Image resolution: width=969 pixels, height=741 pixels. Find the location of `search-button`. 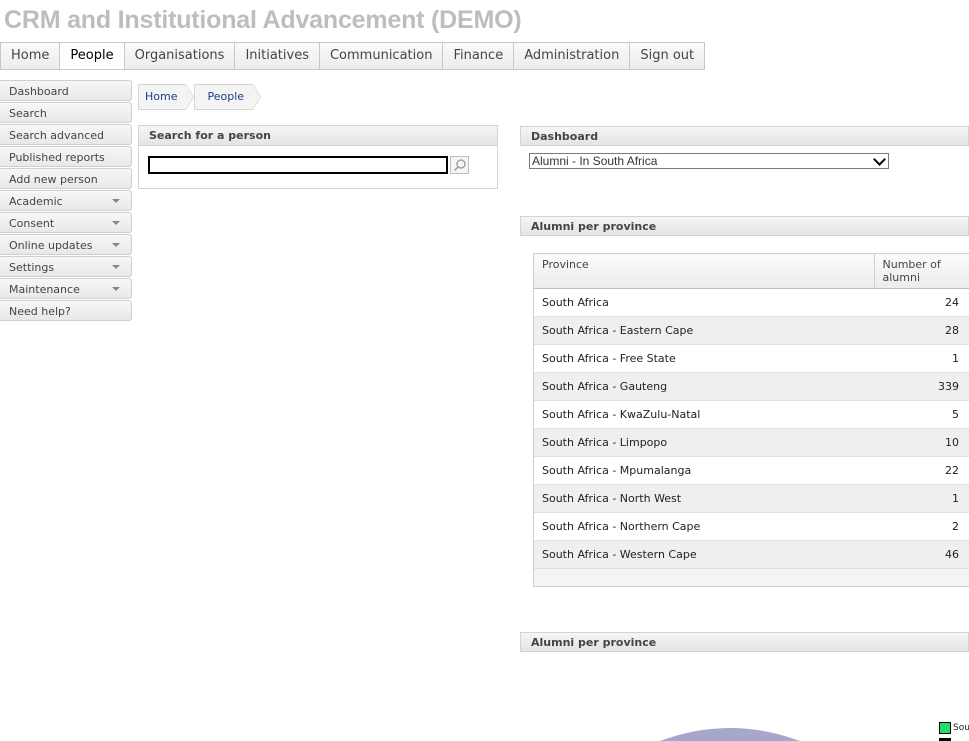

search-button is located at coordinates (459, 165).